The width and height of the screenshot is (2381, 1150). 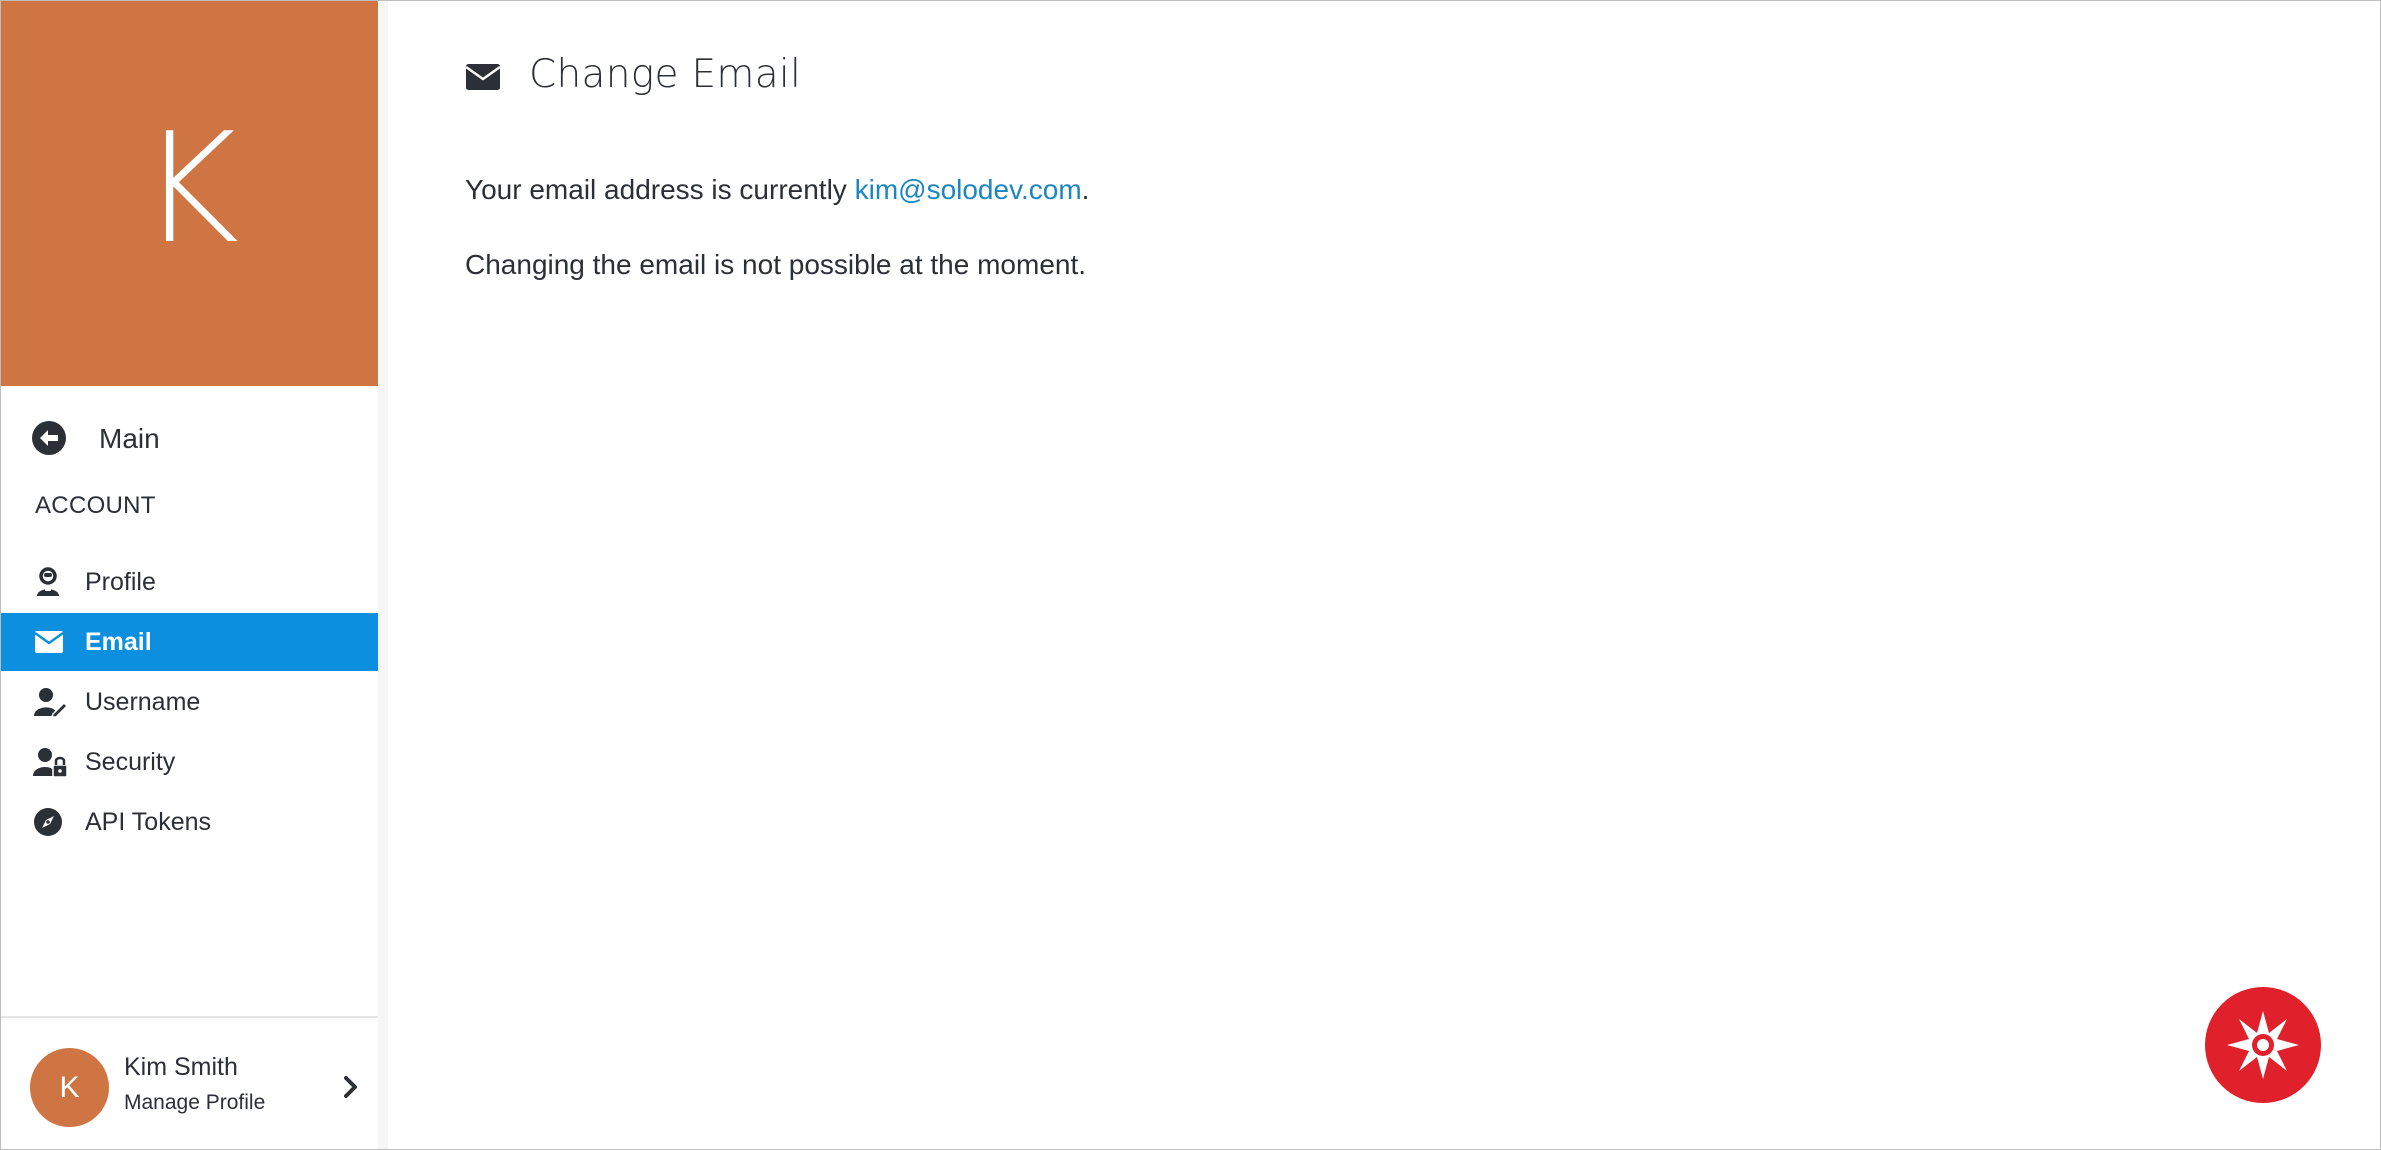 I want to click on sidebar-item-email: Email, so click(x=189, y=642).